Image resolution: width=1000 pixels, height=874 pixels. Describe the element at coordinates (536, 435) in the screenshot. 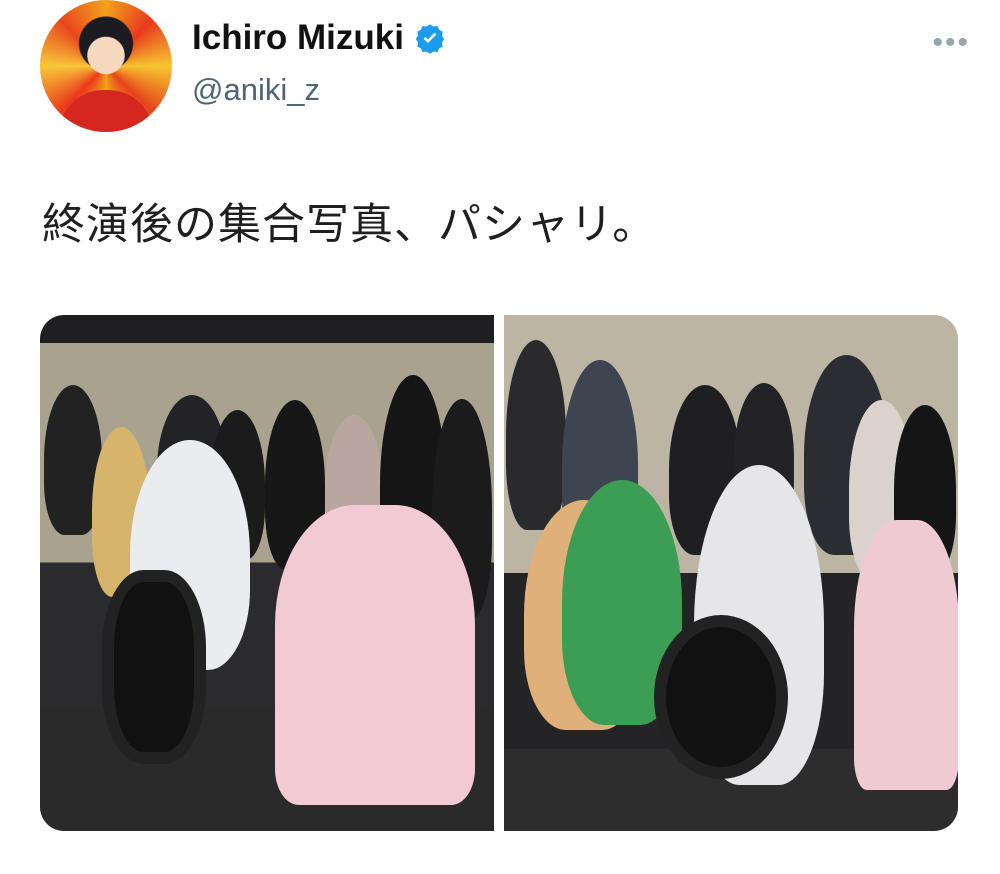

I see `person-shape` at that location.